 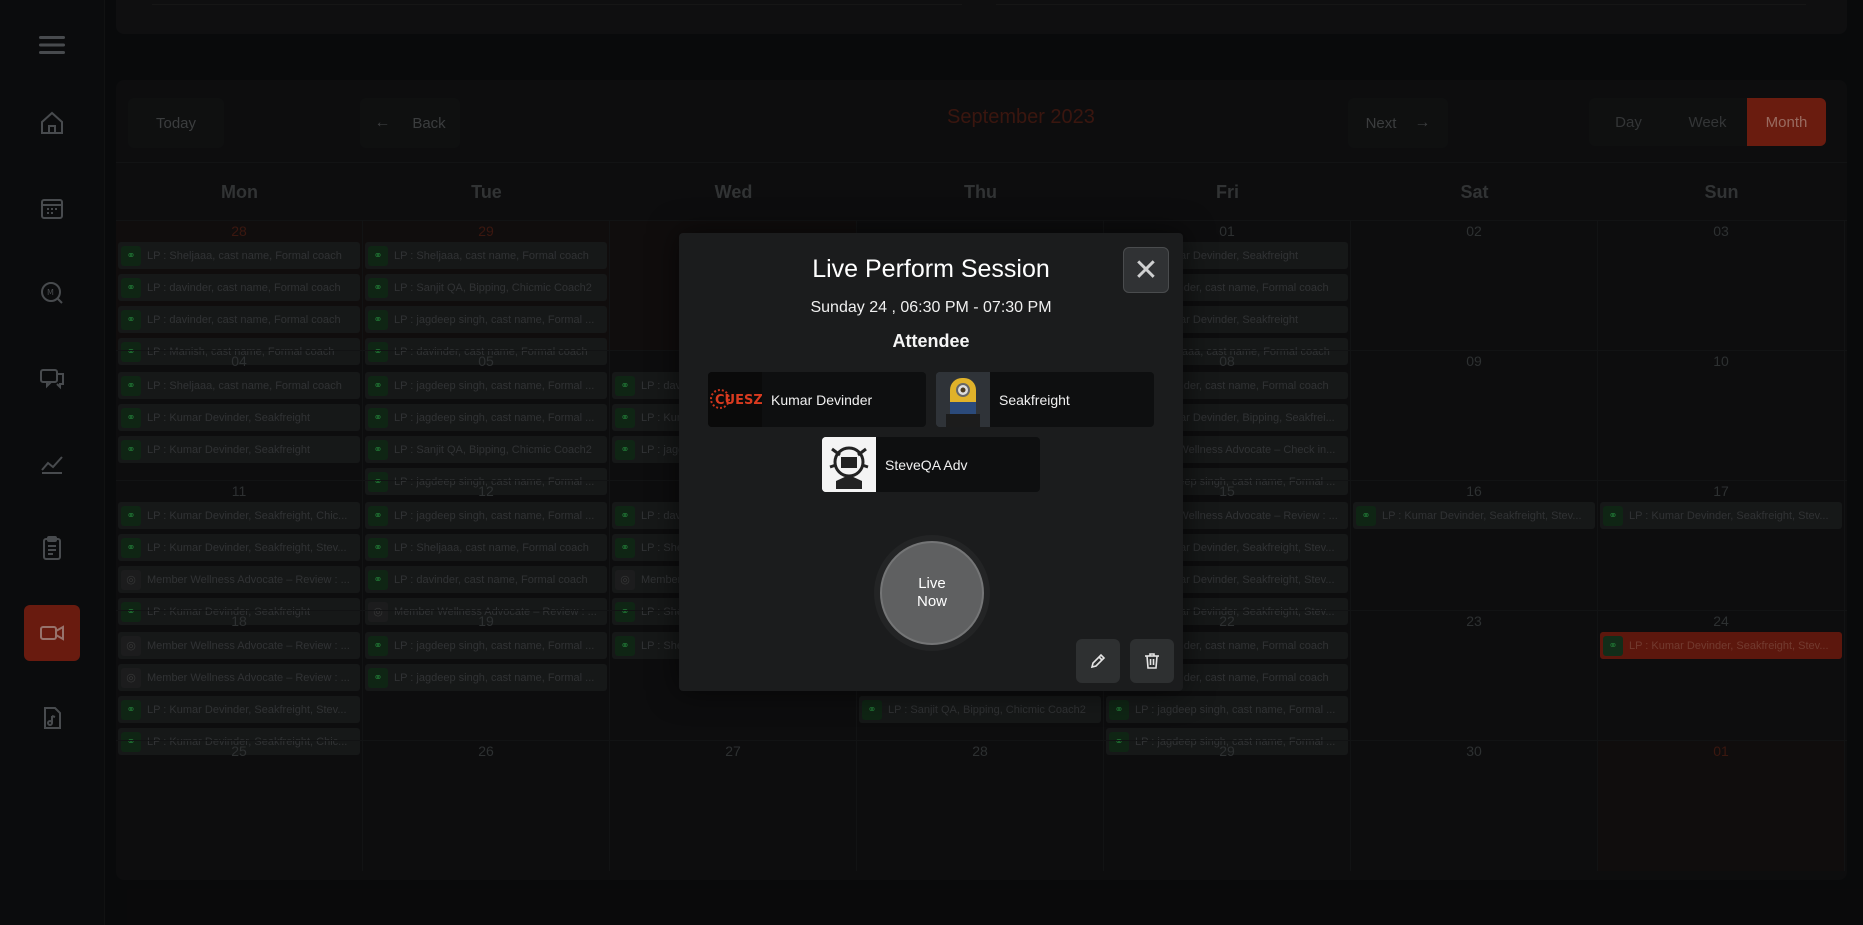 What do you see at coordinates (1146, 270) in the screenshot?
I see `close-icon: ✕` at bounding box center [1146, 270].